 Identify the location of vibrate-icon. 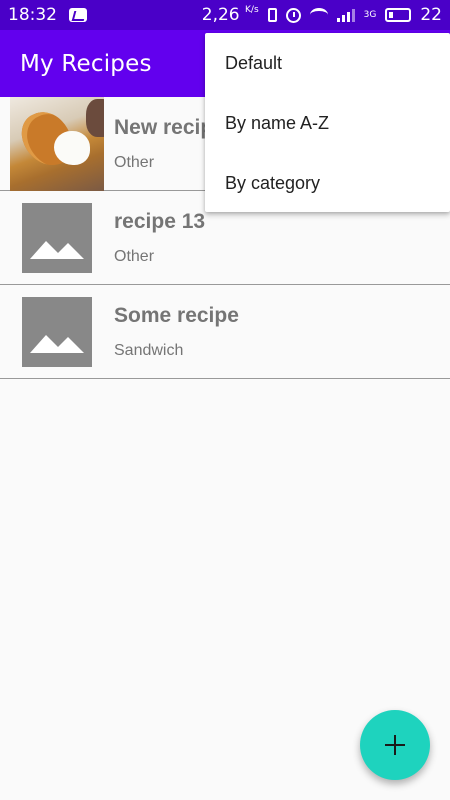
(272, 15).